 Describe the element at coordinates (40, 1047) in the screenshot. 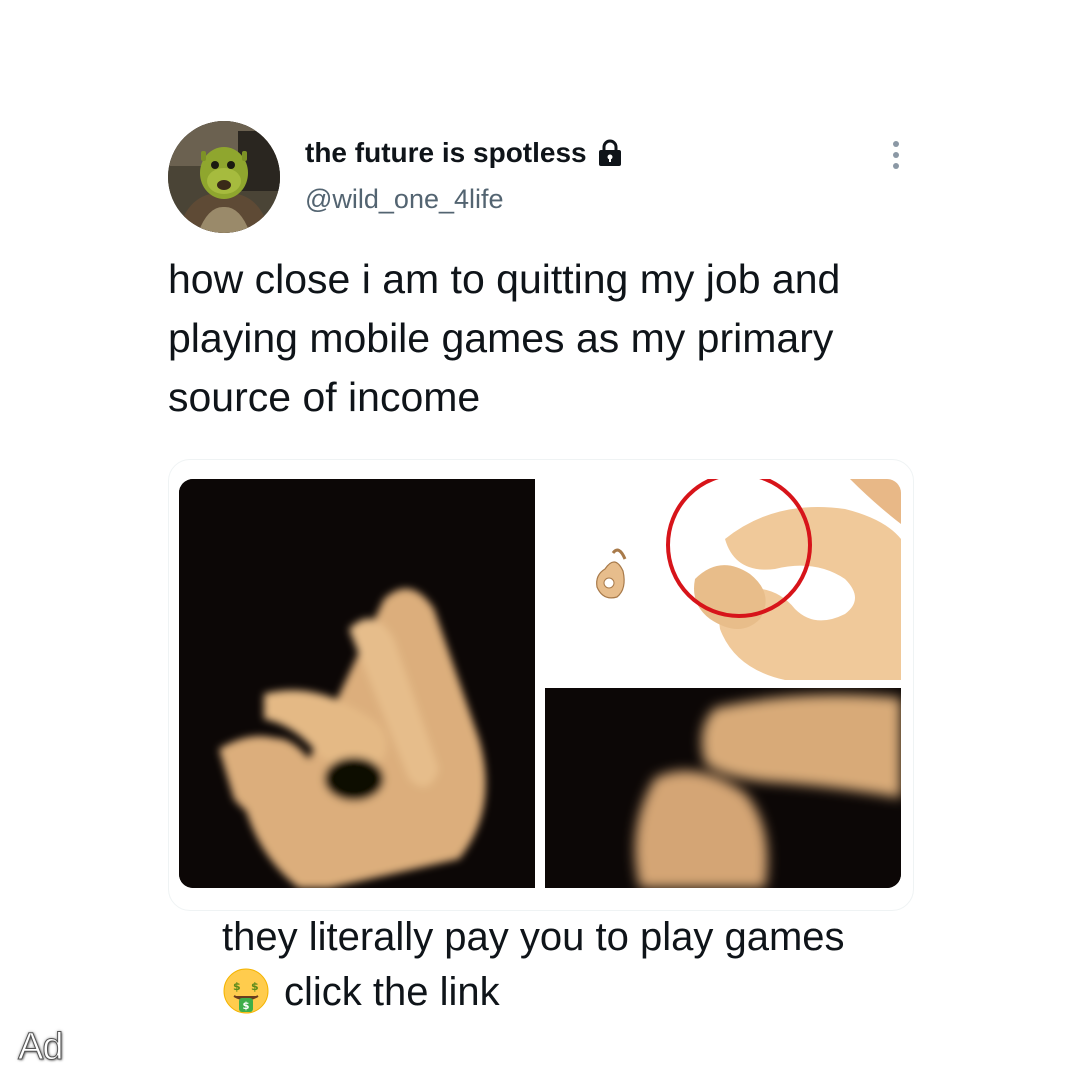

I see `ad-badge: Ad` at that location.